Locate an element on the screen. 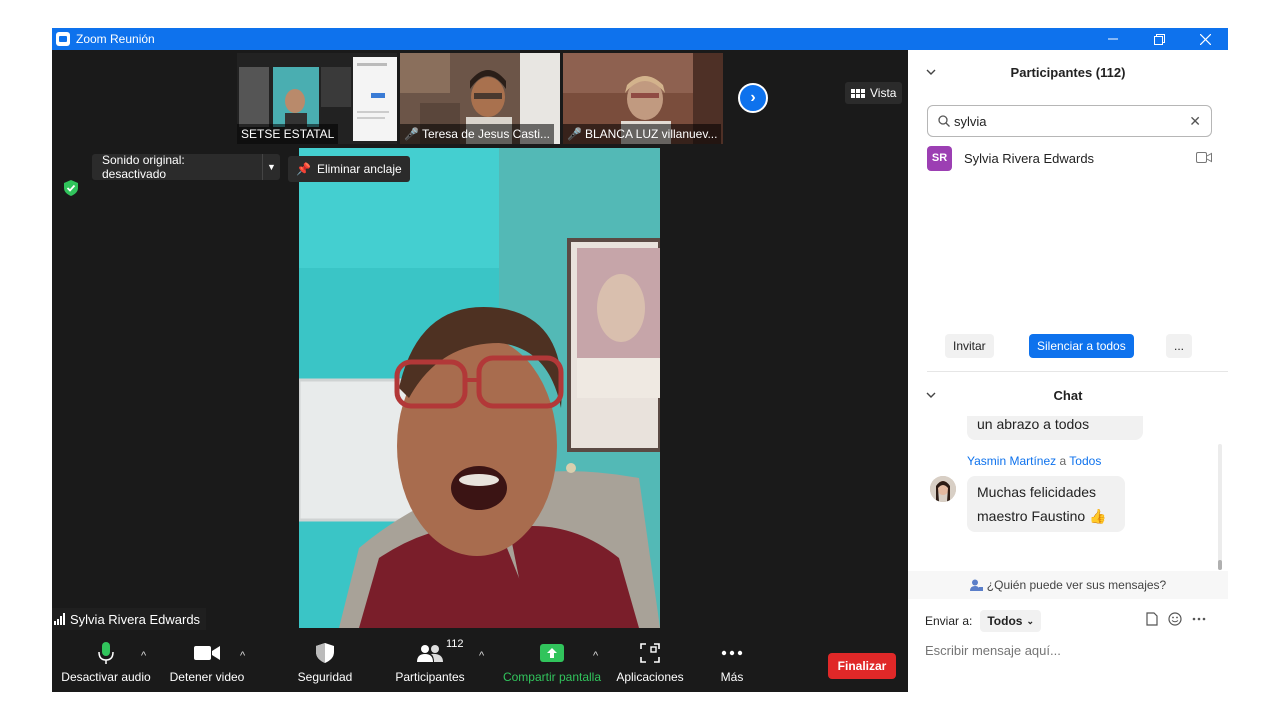  apps-button: Aplicaciones is located at coordinates (650, 663).